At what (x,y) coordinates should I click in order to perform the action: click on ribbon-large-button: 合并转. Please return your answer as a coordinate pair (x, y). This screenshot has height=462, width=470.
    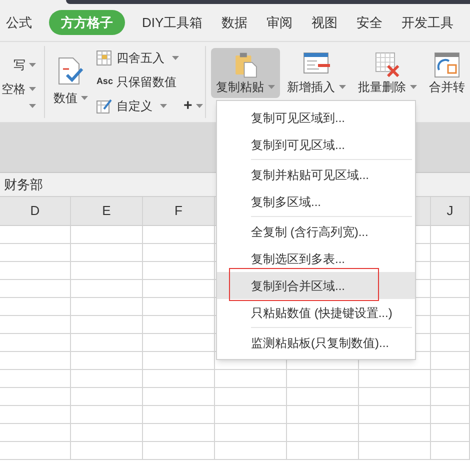
    Looking at the image, I should click on (447, 73).